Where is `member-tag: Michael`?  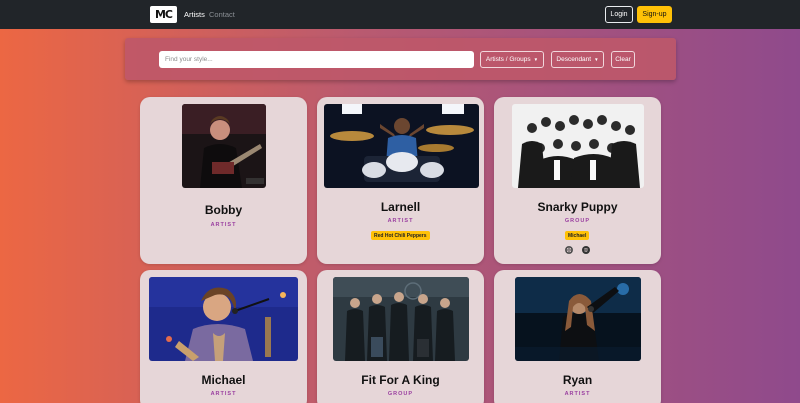
member-tag: Michael is located at coordinates (577, 235).